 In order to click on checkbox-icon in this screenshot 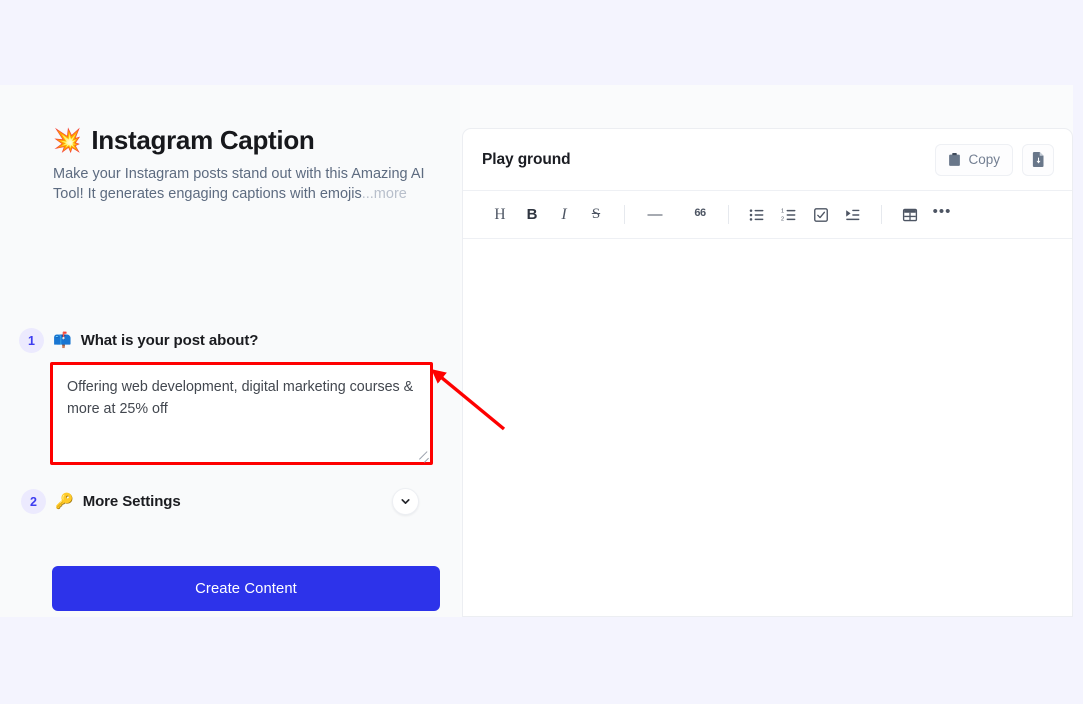, I will do `click(821, 214)`.